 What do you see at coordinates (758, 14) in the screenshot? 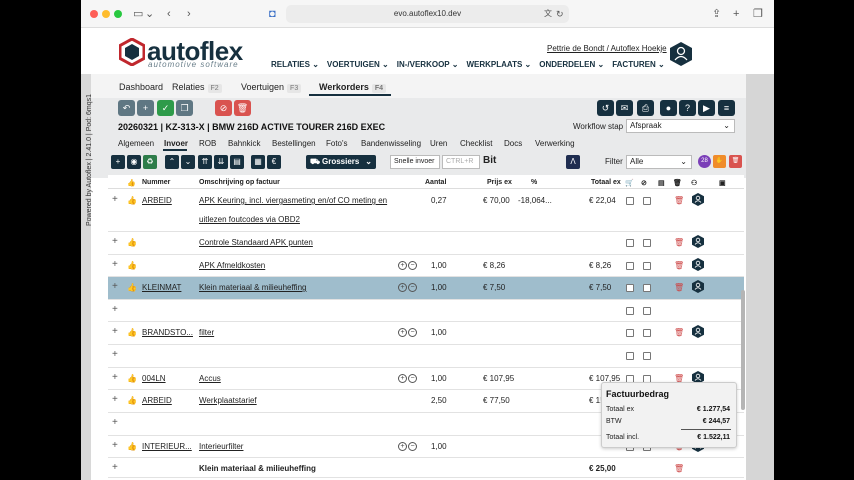
I see `tab-overview-icon: ❐` at bounding box center [758, 14].